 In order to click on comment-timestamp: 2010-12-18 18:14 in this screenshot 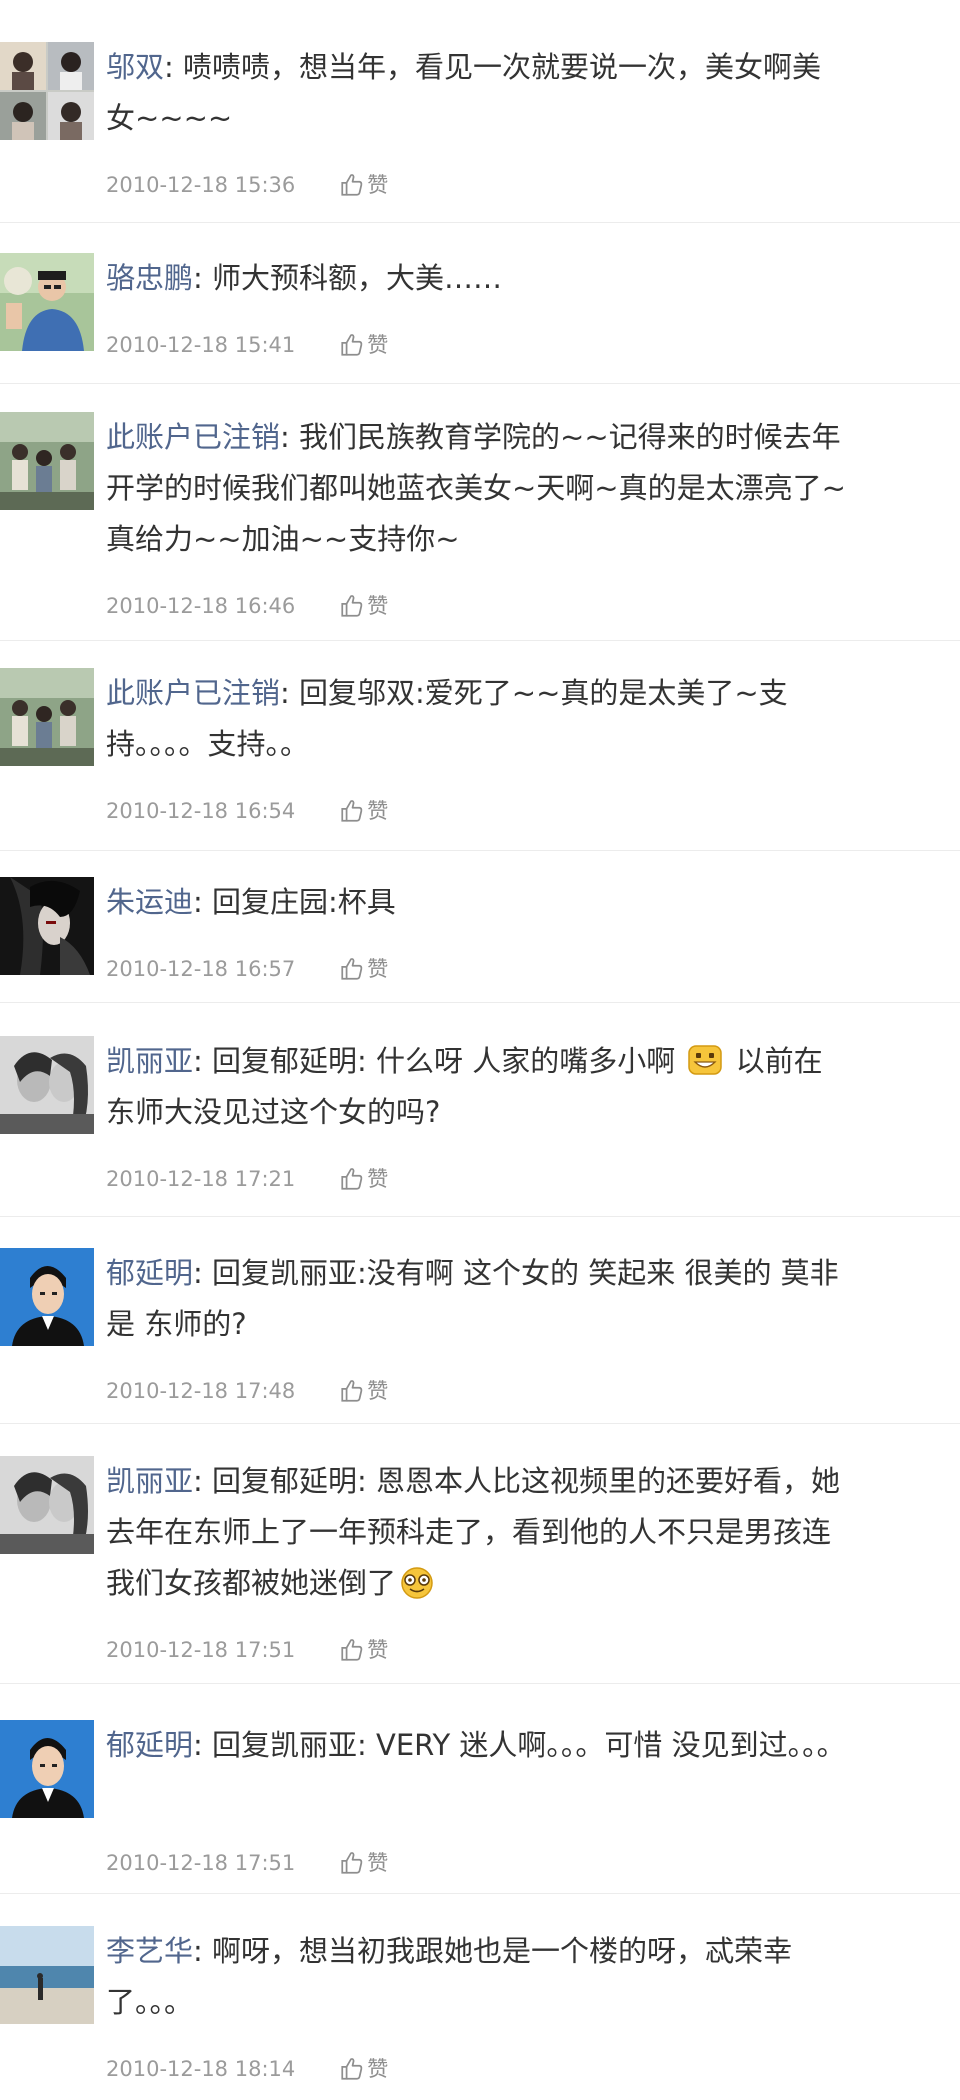, I will do `click(201, 2069)`.